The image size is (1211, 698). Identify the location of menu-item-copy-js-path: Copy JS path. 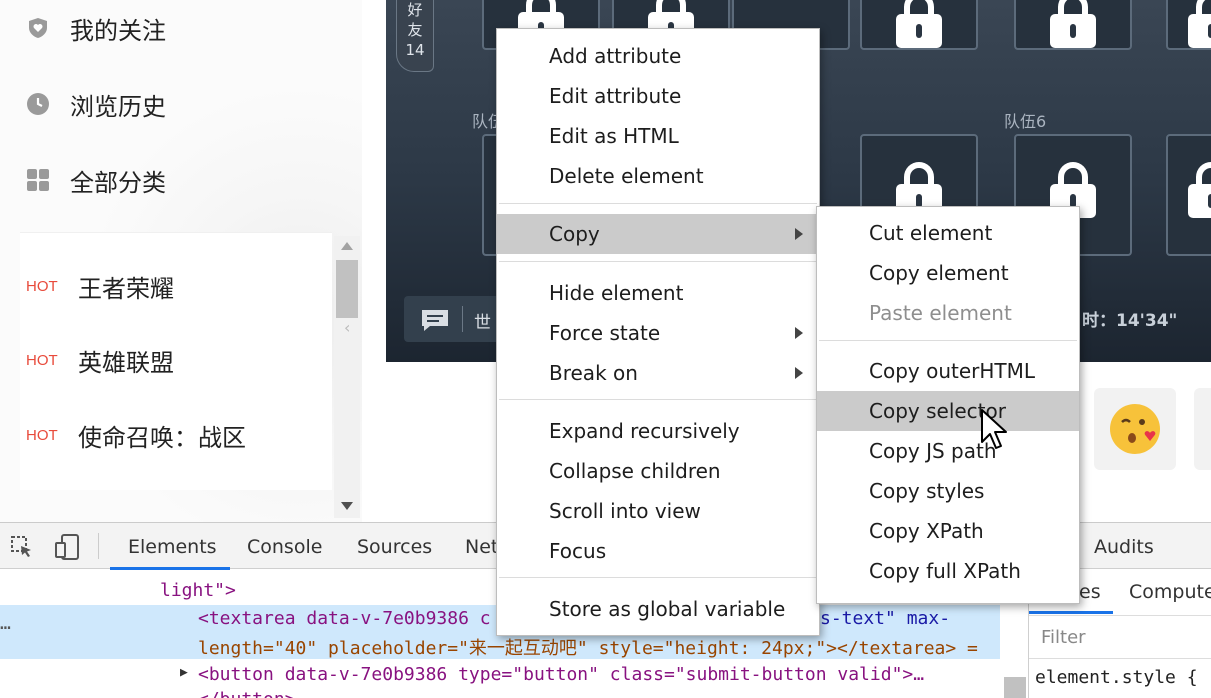
(948, 451).